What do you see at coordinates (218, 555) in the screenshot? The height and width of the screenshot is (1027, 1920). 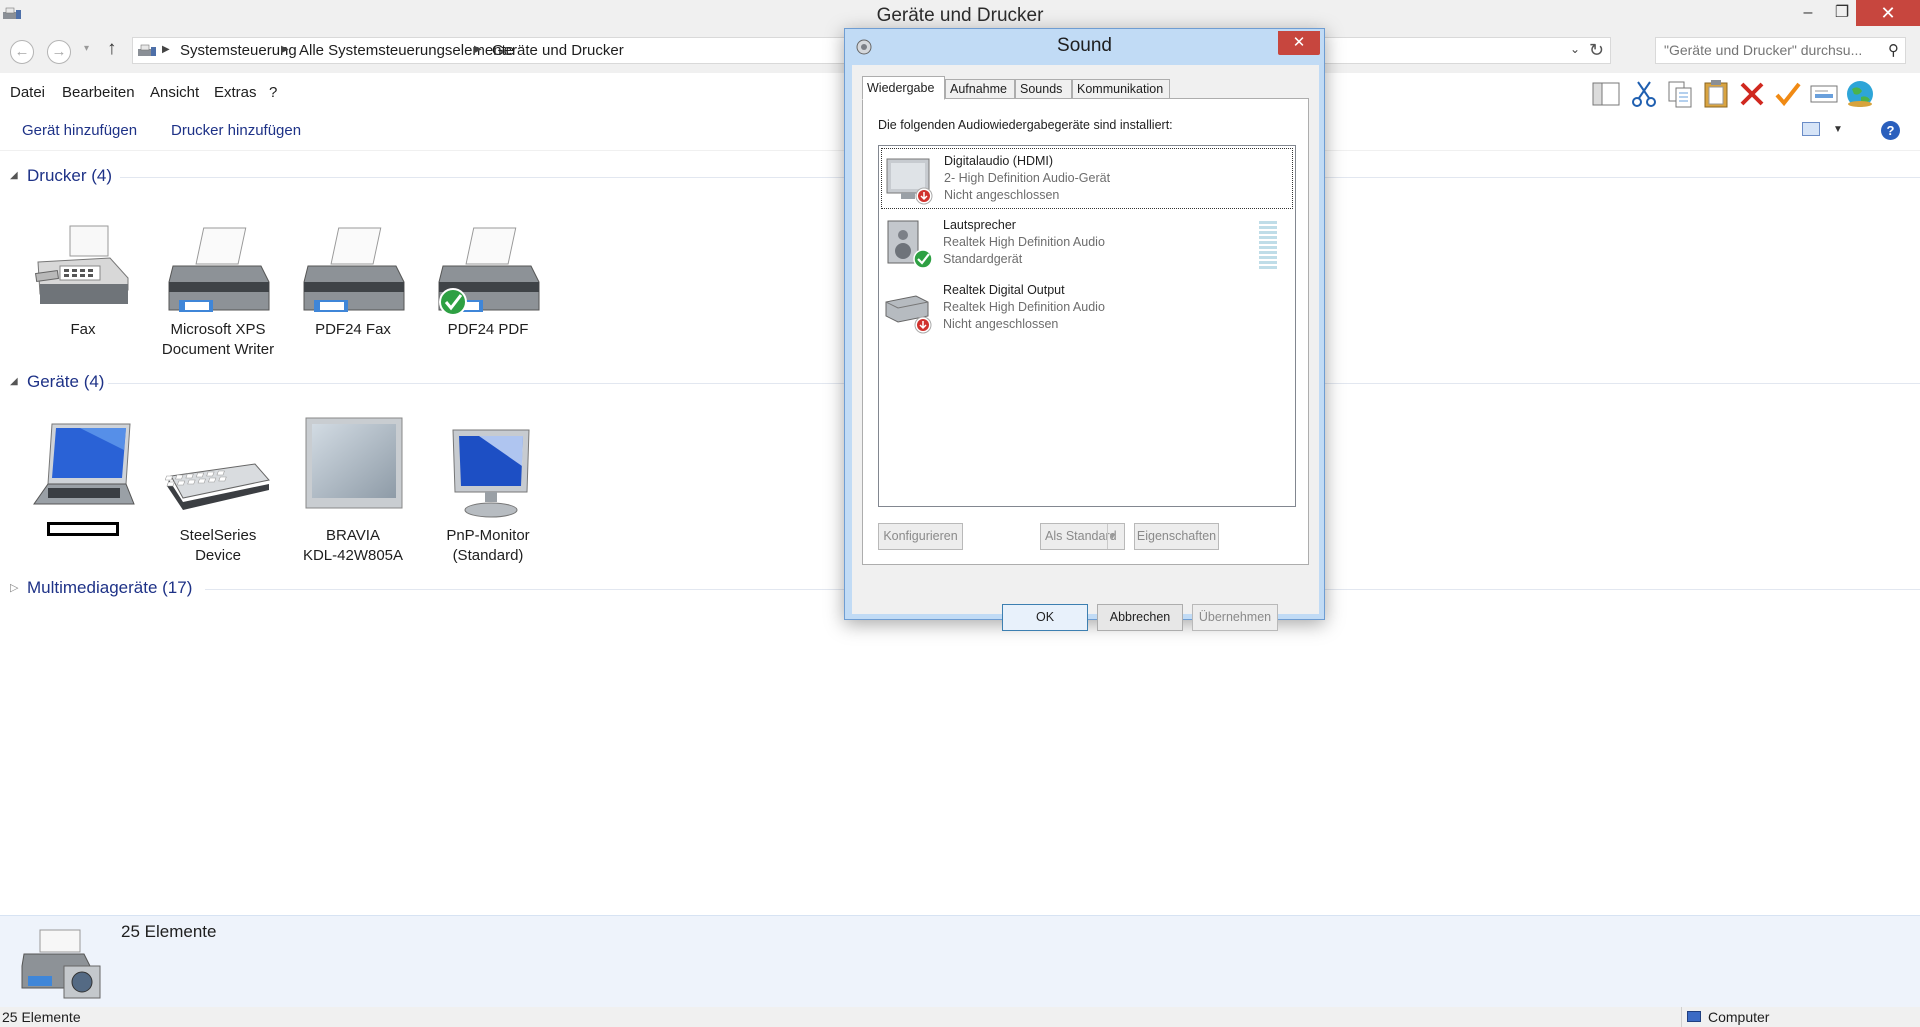 I see `device-label: Device` at bounding box center [218, 555].